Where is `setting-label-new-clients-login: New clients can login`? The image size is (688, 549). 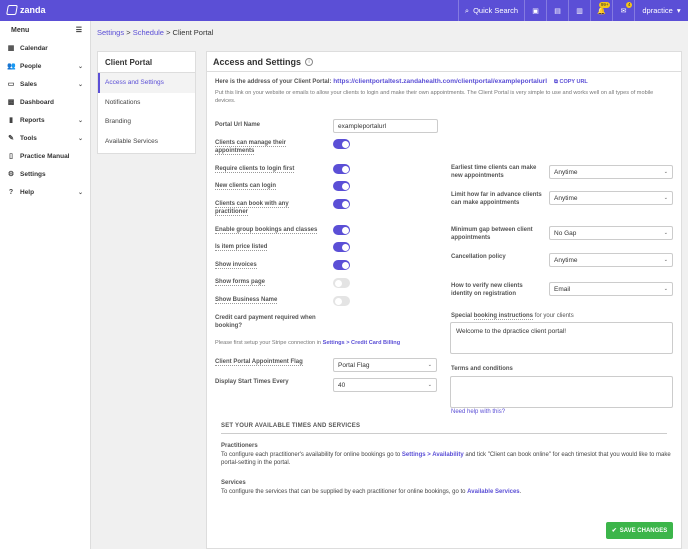
setting-label-new-clients-login: New clients can login is located at coordinates (246, 186).